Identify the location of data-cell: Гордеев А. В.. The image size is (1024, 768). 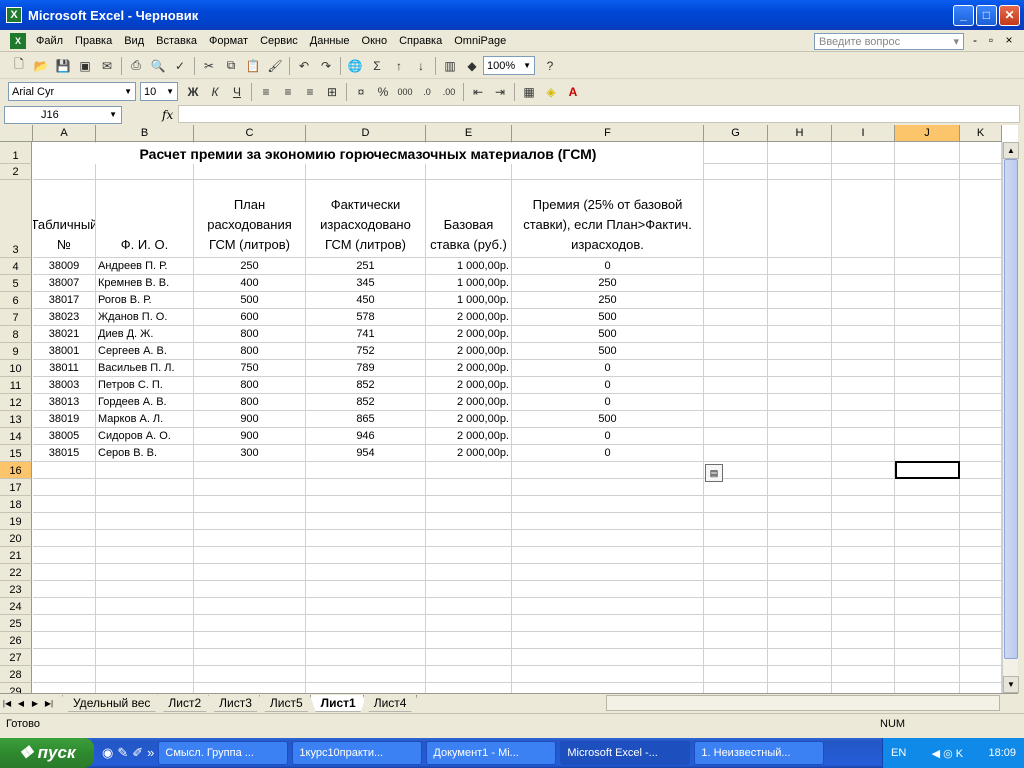
(145, 402).